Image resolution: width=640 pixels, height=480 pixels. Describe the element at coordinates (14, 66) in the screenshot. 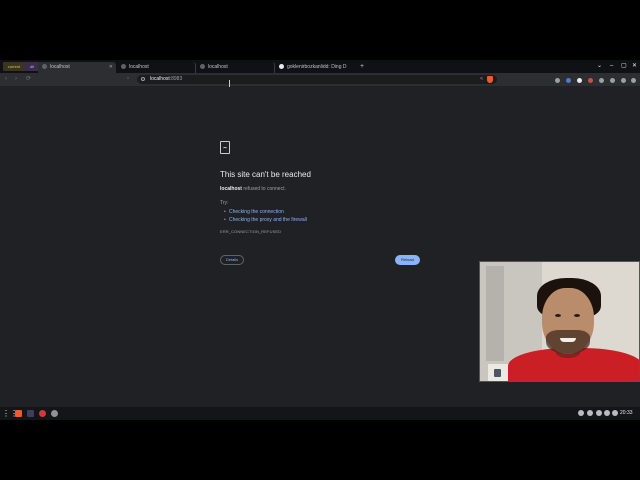

I see `workspace-badge-current: current` at that location.